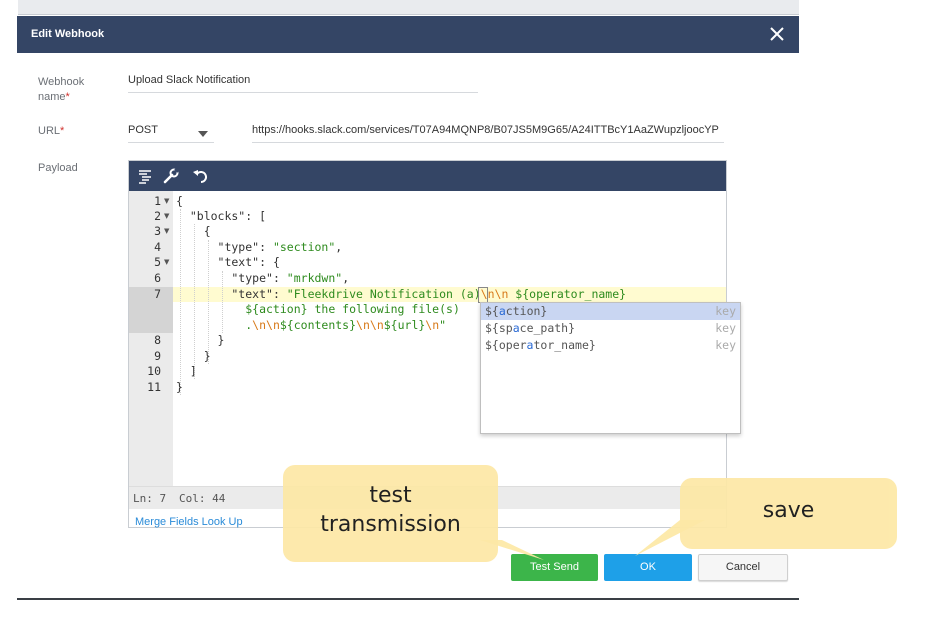 The image size is (952, 622). What do you see at coordinates (390, 524) in the screenshot?
I see `callout-text: transmission` at bounding box center [390, 524].